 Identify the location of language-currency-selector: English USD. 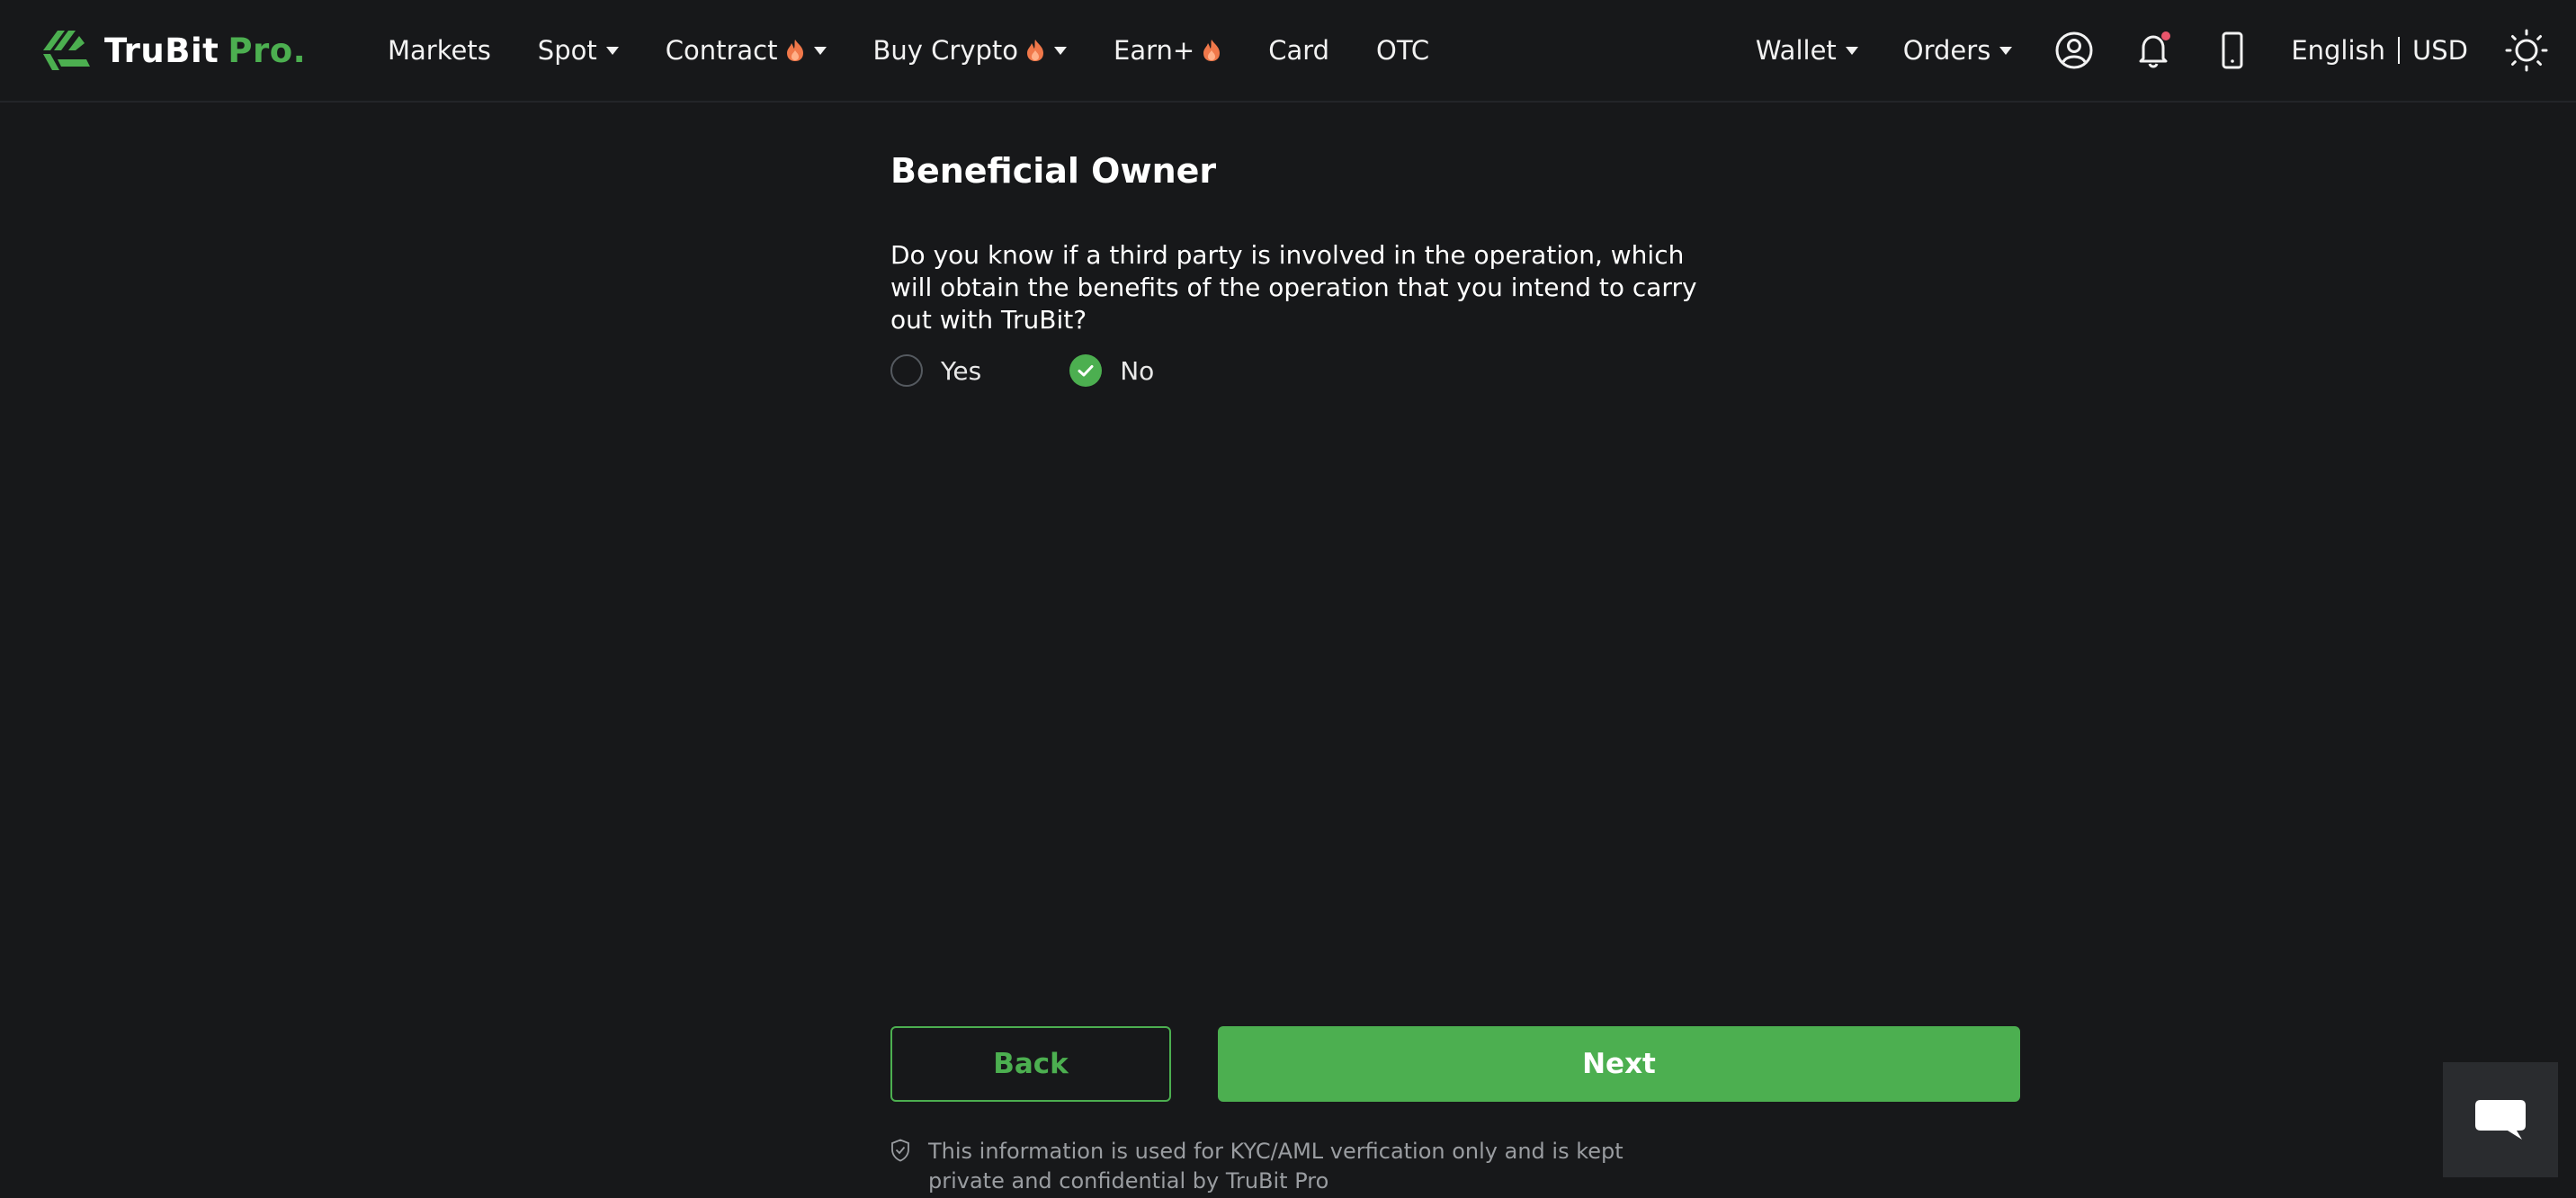
(2379, 50).